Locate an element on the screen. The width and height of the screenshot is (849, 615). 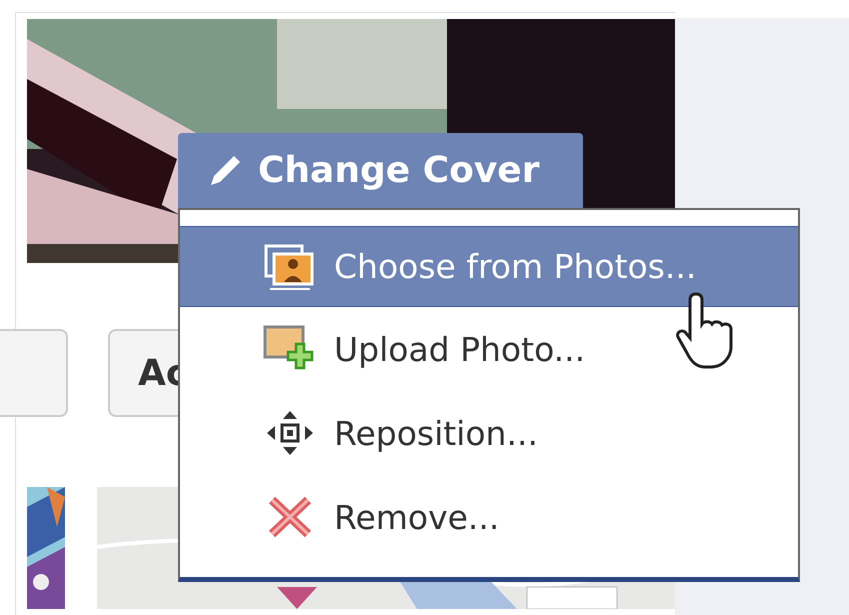
change-cover-button: Change Cover is located at coordinates (380, 170).